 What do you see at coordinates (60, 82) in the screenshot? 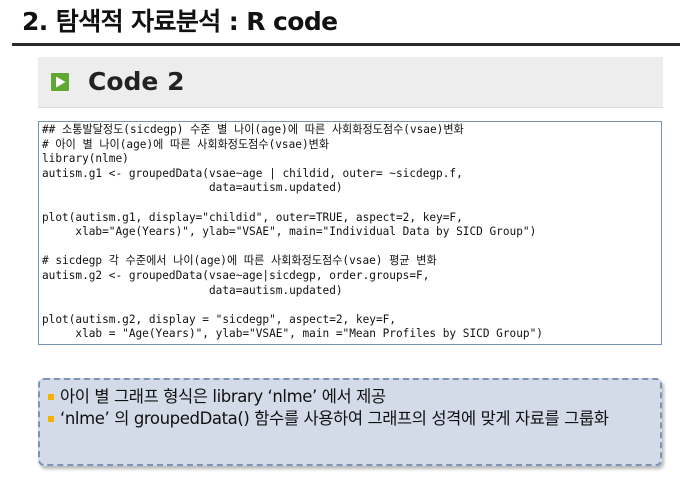
I see `play-square-icon` at bounding box center [60, 82].